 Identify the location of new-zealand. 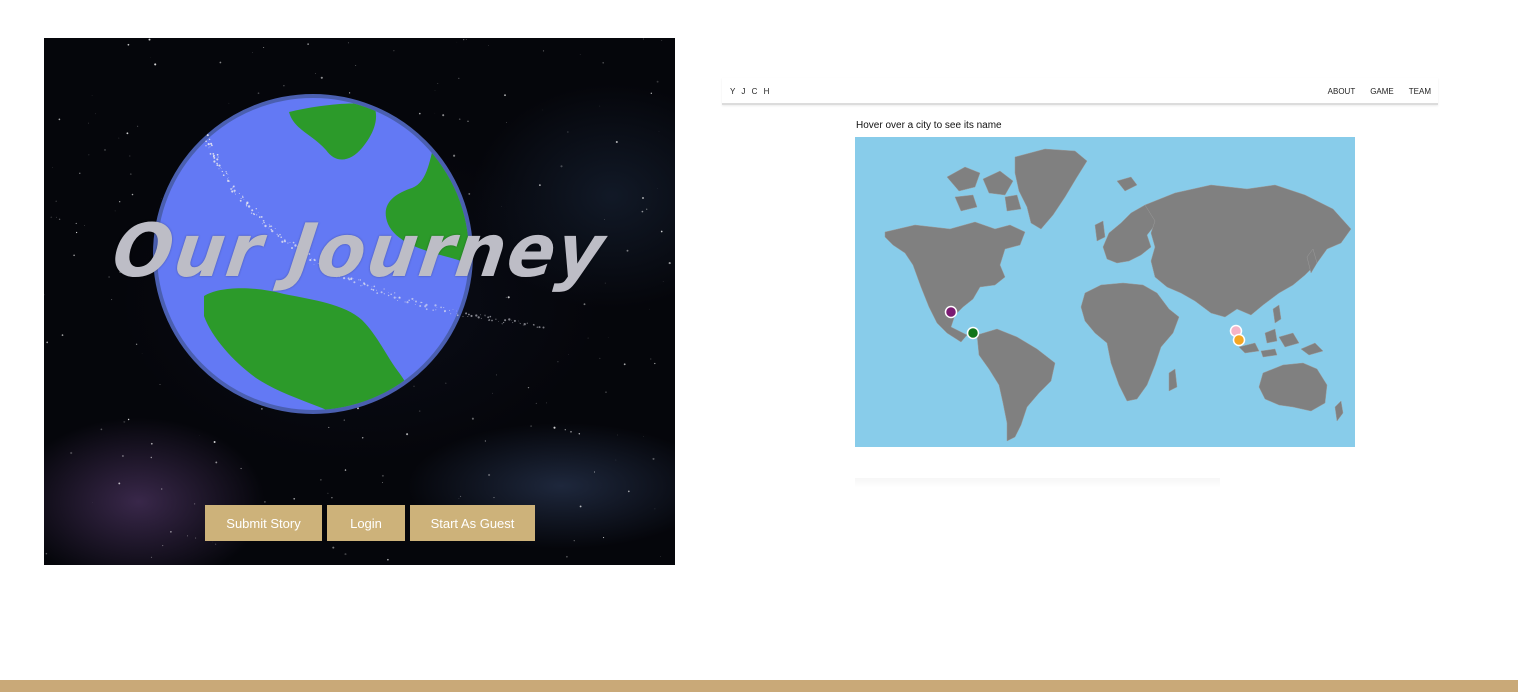
(1339, 411).